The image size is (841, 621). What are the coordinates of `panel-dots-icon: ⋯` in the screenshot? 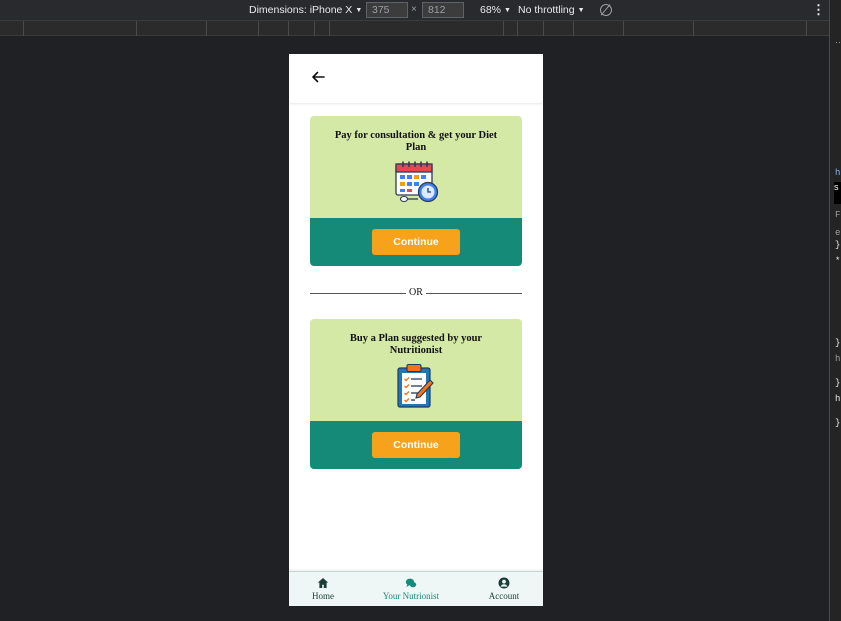 It's located at (838, 43).